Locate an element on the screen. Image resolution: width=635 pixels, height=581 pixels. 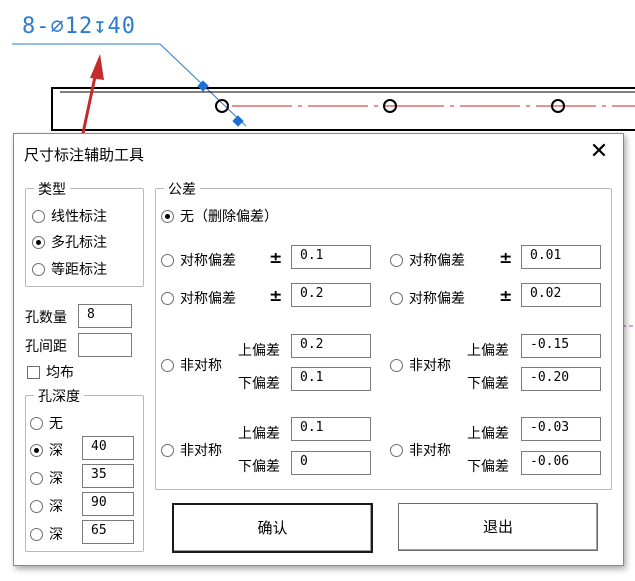
depth-option-1: 深 is located at coordinates (46, 450).